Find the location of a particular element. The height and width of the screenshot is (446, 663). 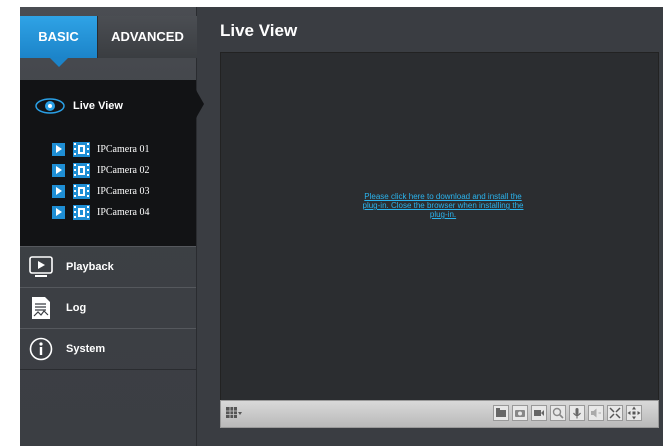

info-icon is located at coordinates (41, 349).